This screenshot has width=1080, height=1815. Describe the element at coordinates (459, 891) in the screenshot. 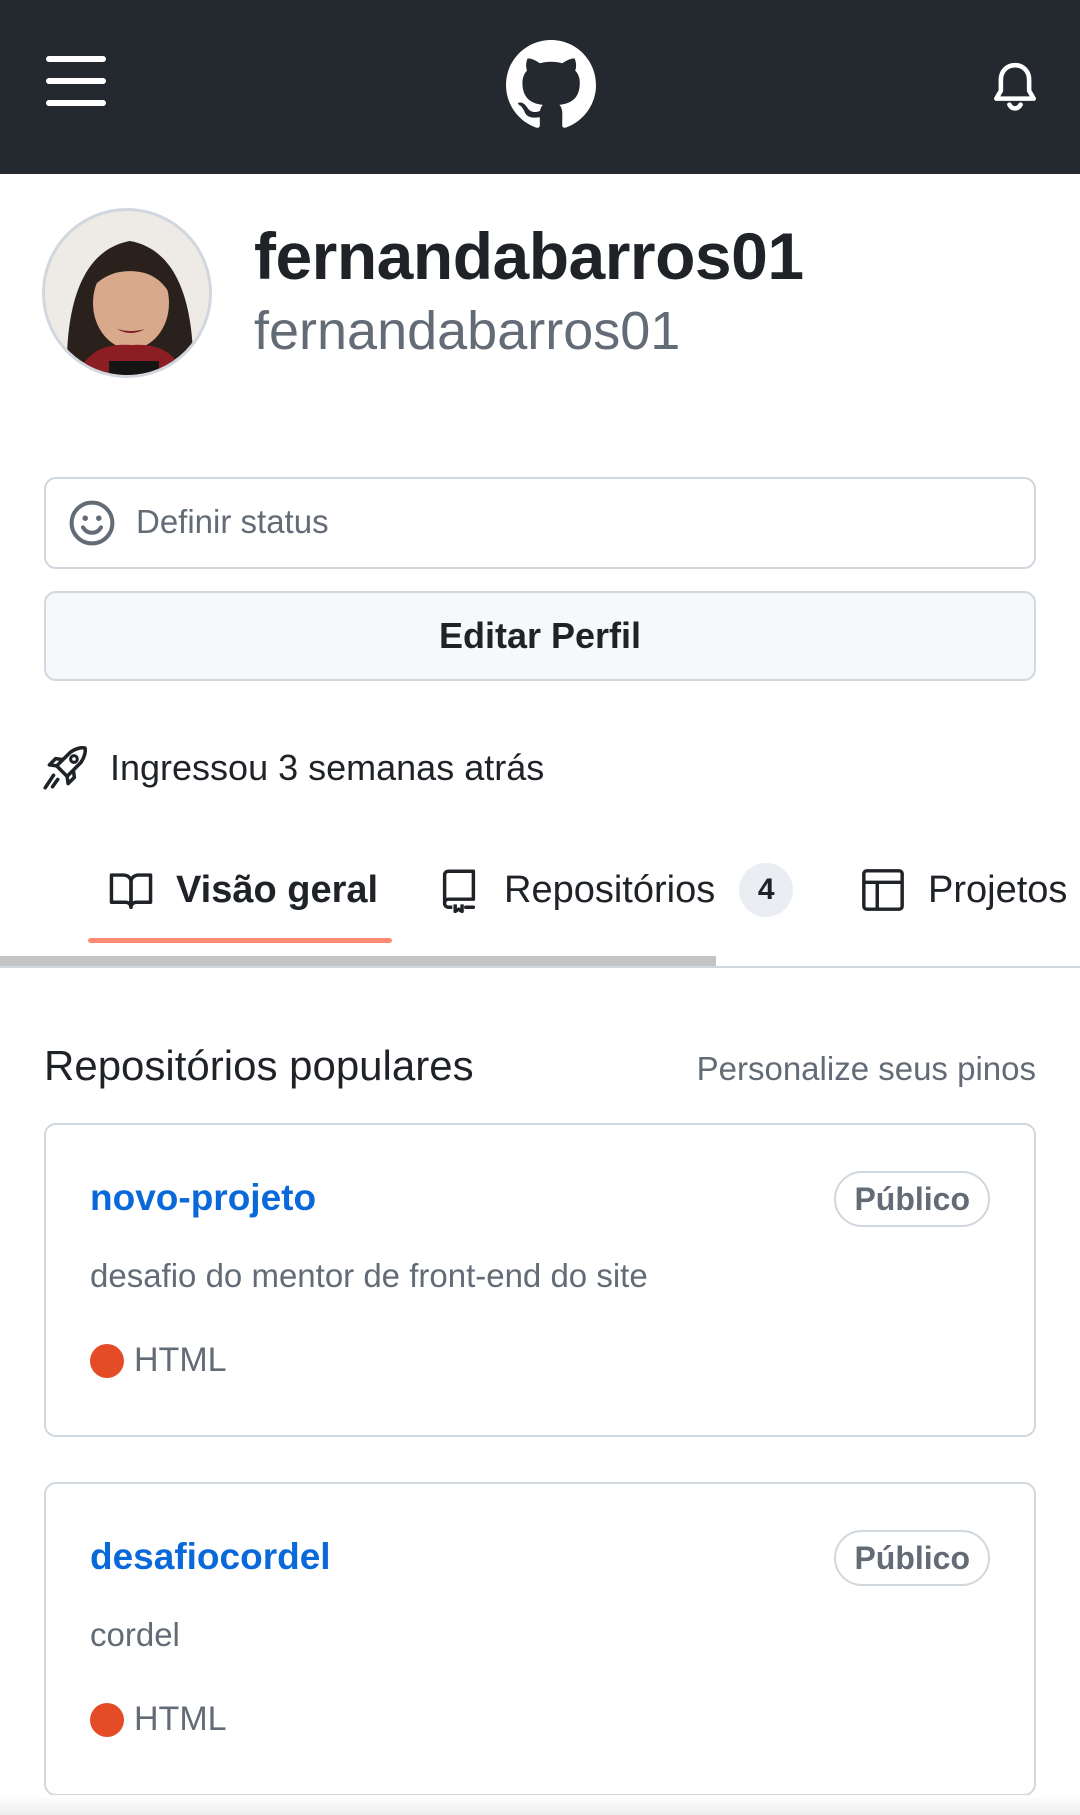

I see `repo-icon` at that location.